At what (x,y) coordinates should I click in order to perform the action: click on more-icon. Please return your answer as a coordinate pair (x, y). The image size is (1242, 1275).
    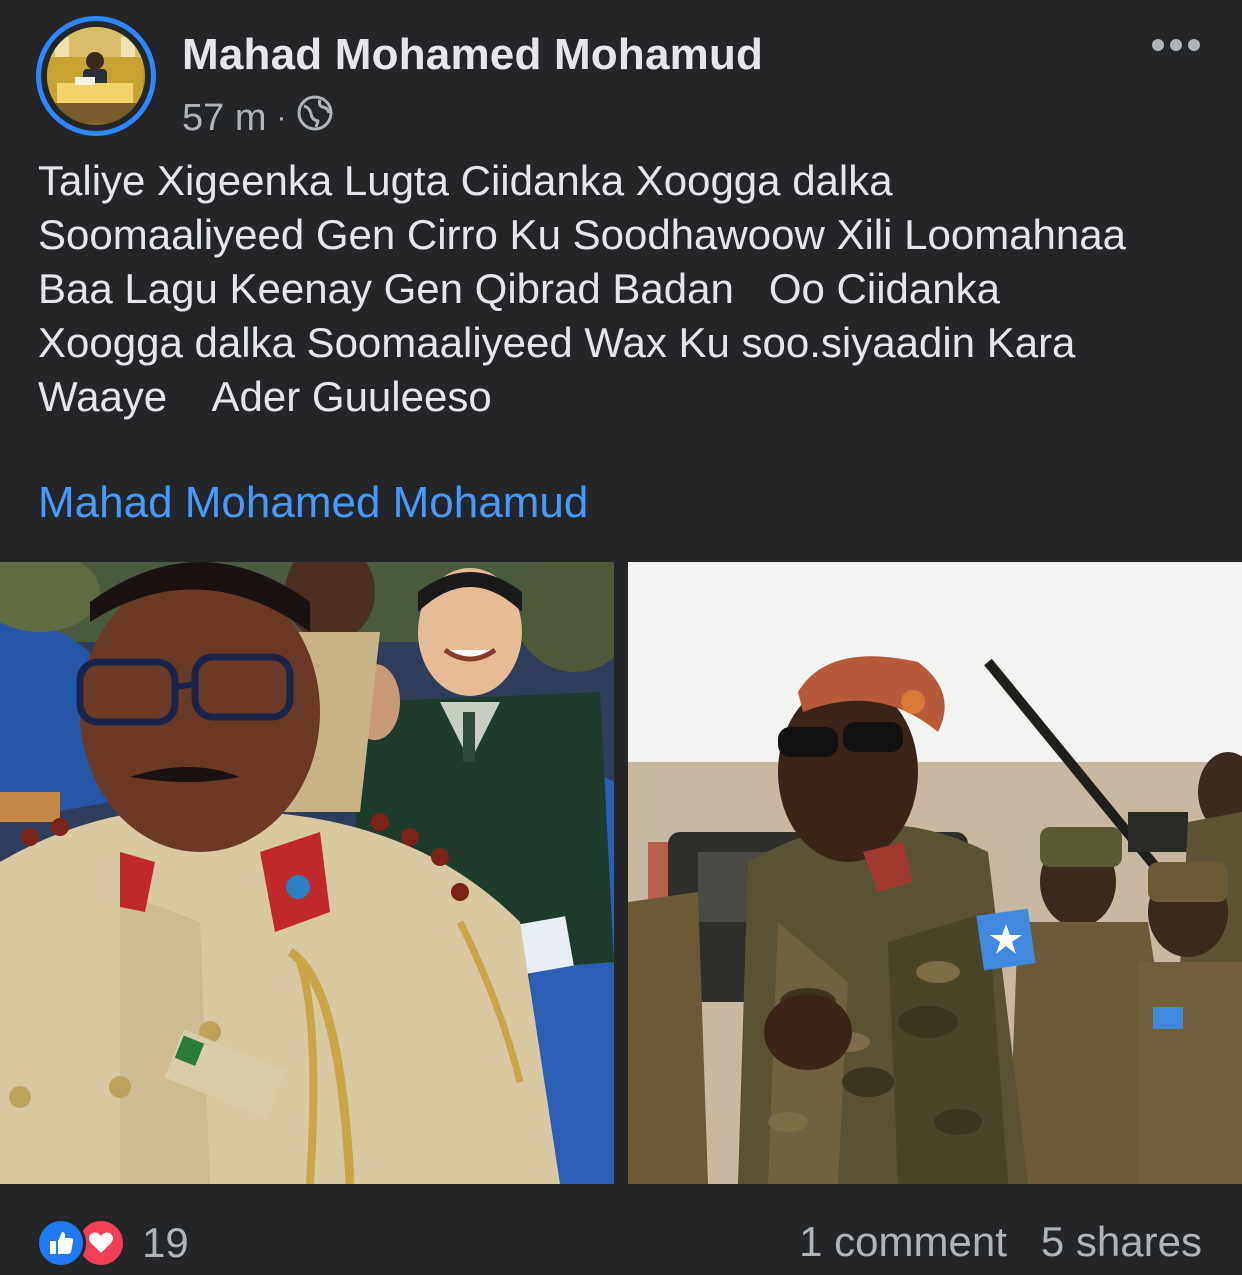
    Looking at the image, I should click on (1176, 45).